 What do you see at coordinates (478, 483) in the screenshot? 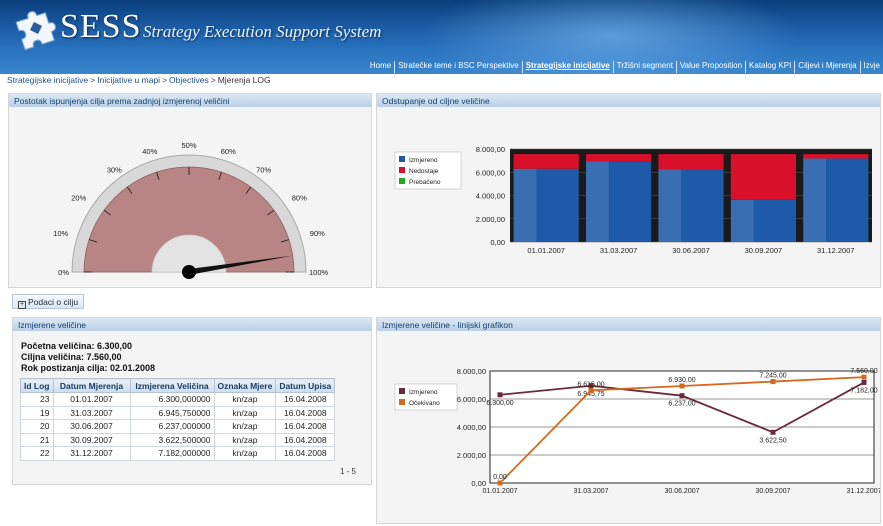
I see `line-y-tick-label: 0,00` at bounding box center [478, 483].